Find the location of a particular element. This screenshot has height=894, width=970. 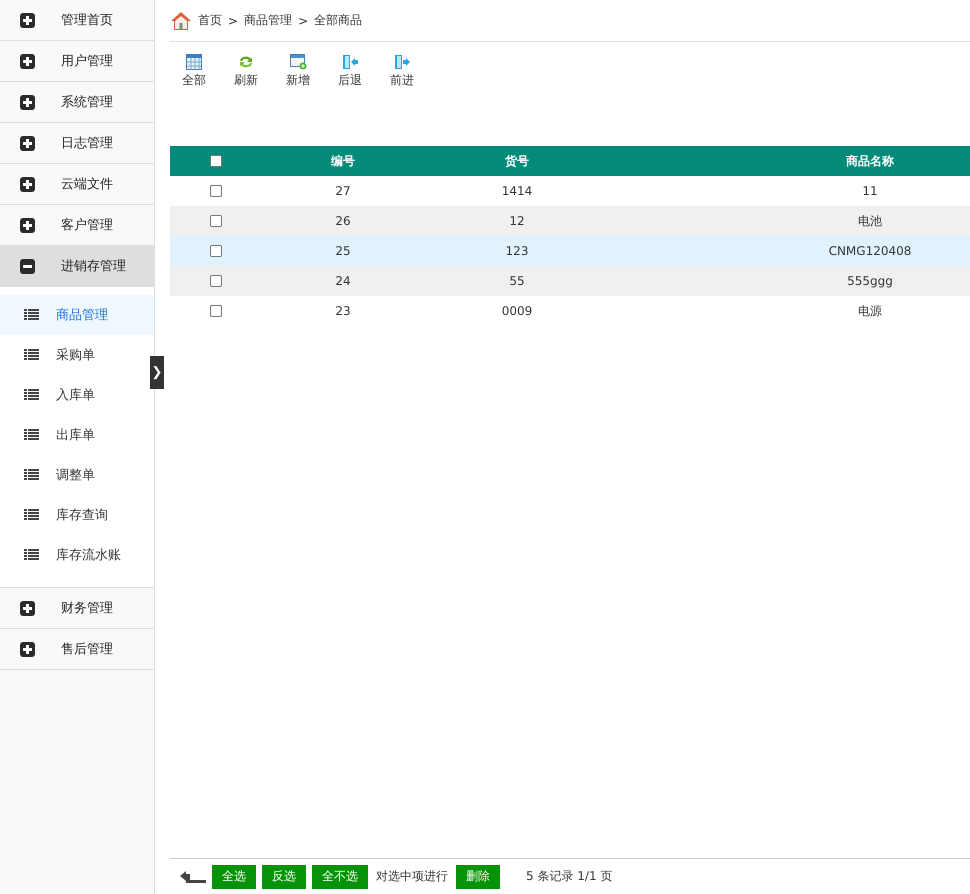

action-label: 对选中项进行 is located at coordinates (412, 876).